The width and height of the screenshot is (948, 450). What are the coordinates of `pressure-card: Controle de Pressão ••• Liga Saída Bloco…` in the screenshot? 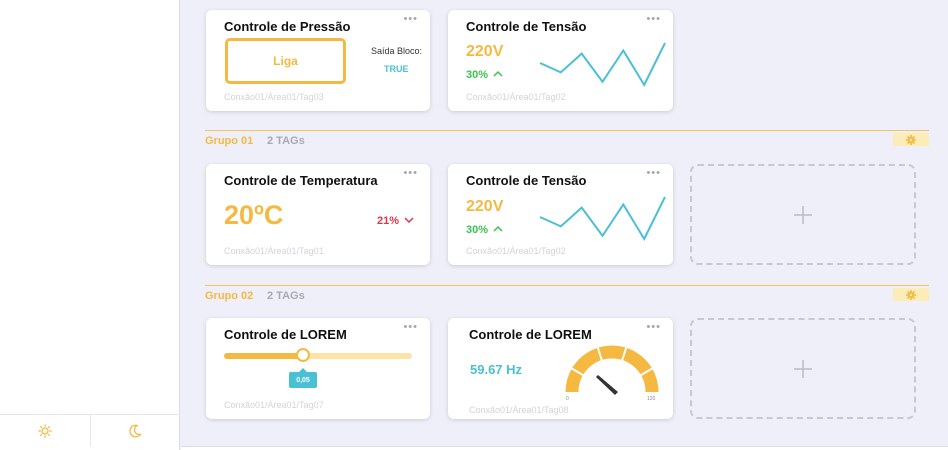 It's located at (318, 60).